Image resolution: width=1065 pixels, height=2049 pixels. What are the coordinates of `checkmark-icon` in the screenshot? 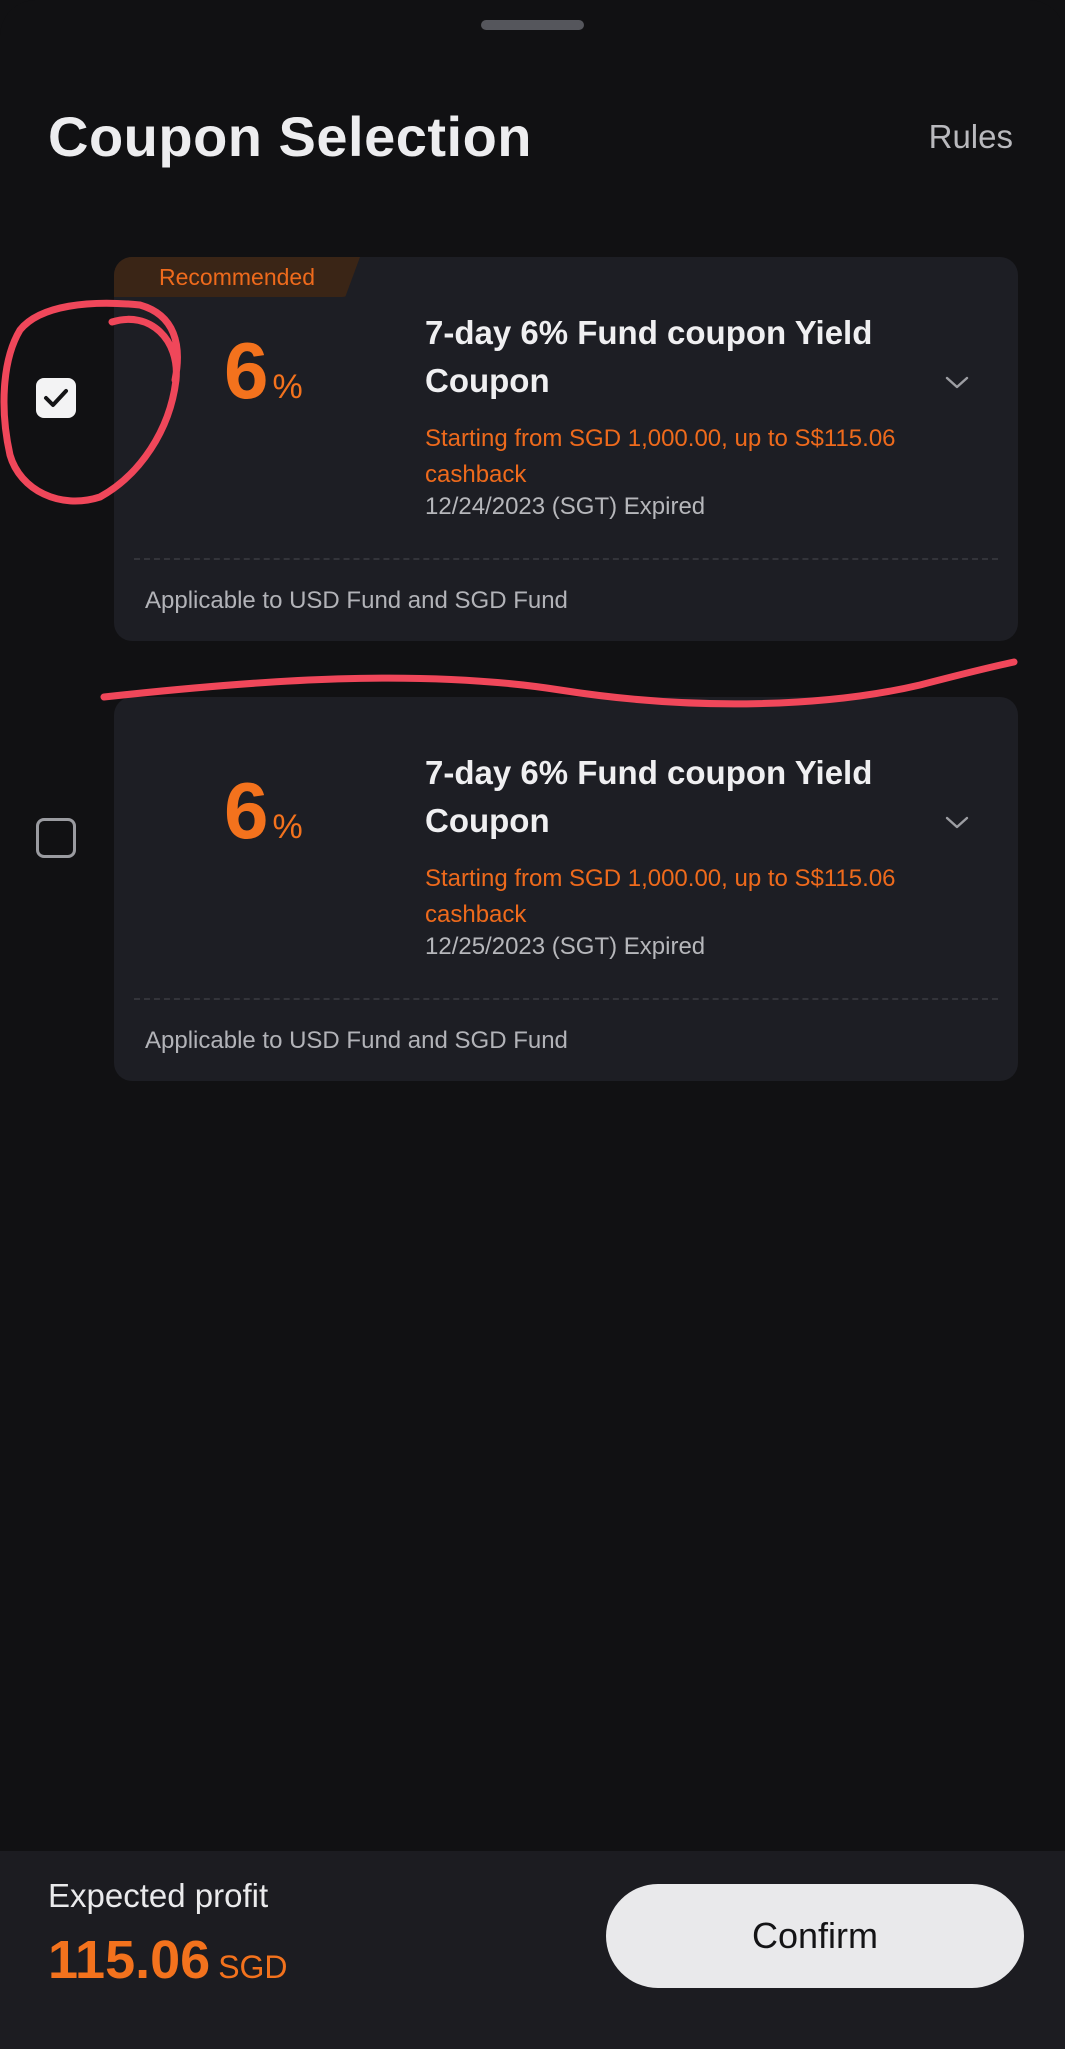 It's located at (56, 398).